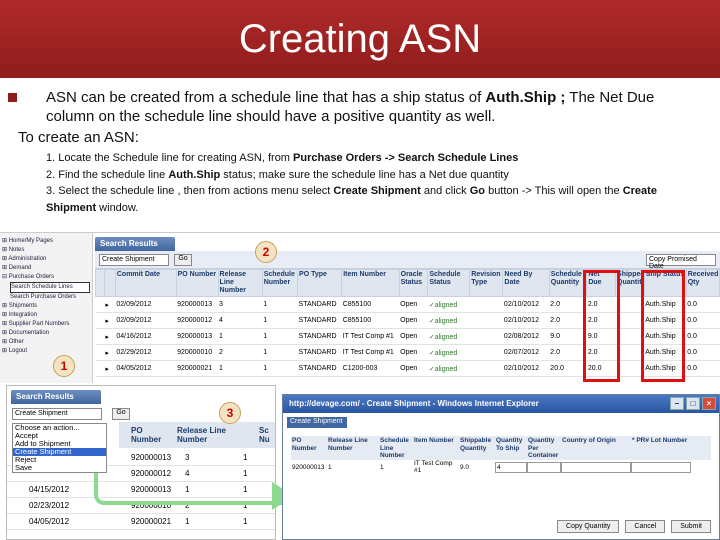 This screenshot has width=720, height=540. Describe the element at coordinates (509, 444) in the screenshot. I see `cs-col-qty-to-ship: Quantity To Ship` at that location.